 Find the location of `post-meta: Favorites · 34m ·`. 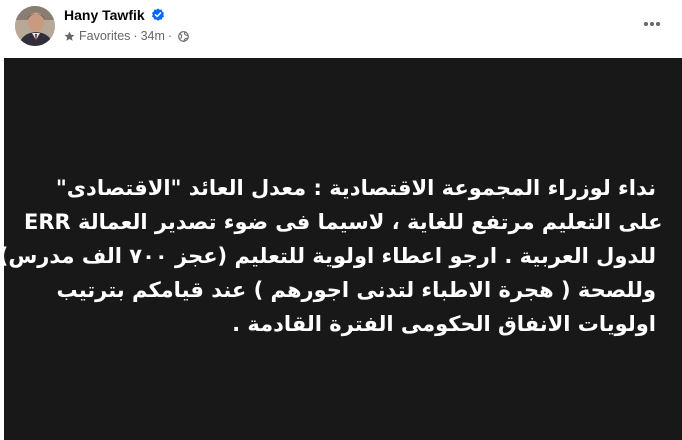

post-meta: Favorites · 34m · is located at coordinates (126, 36).